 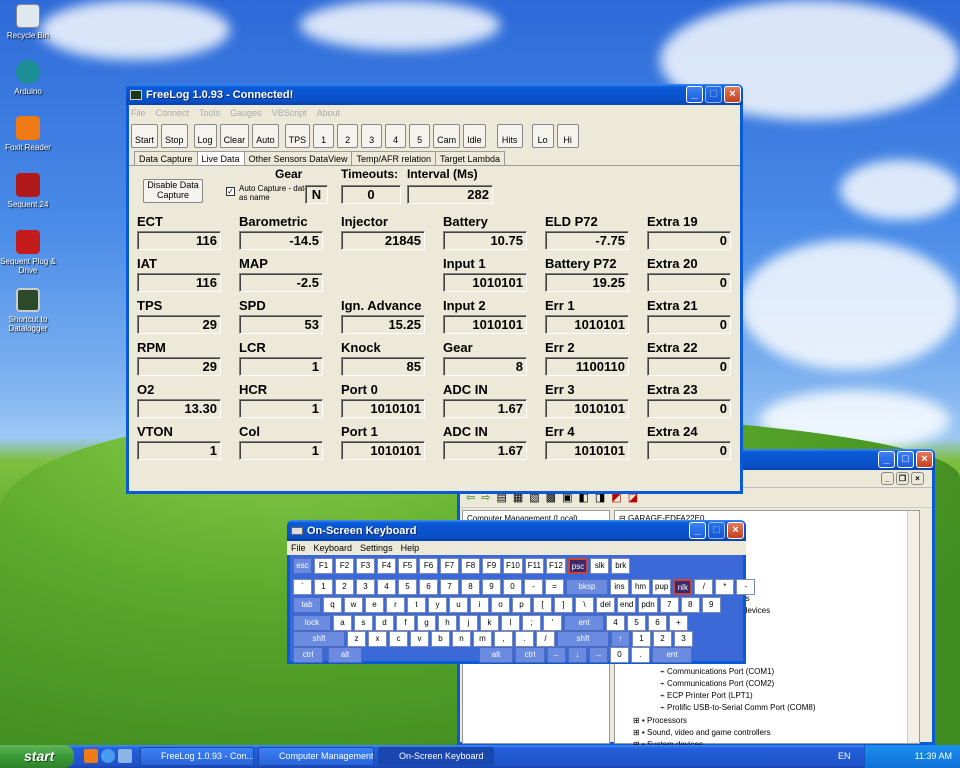 I want to click on key: u, so click(x=458, y=605).